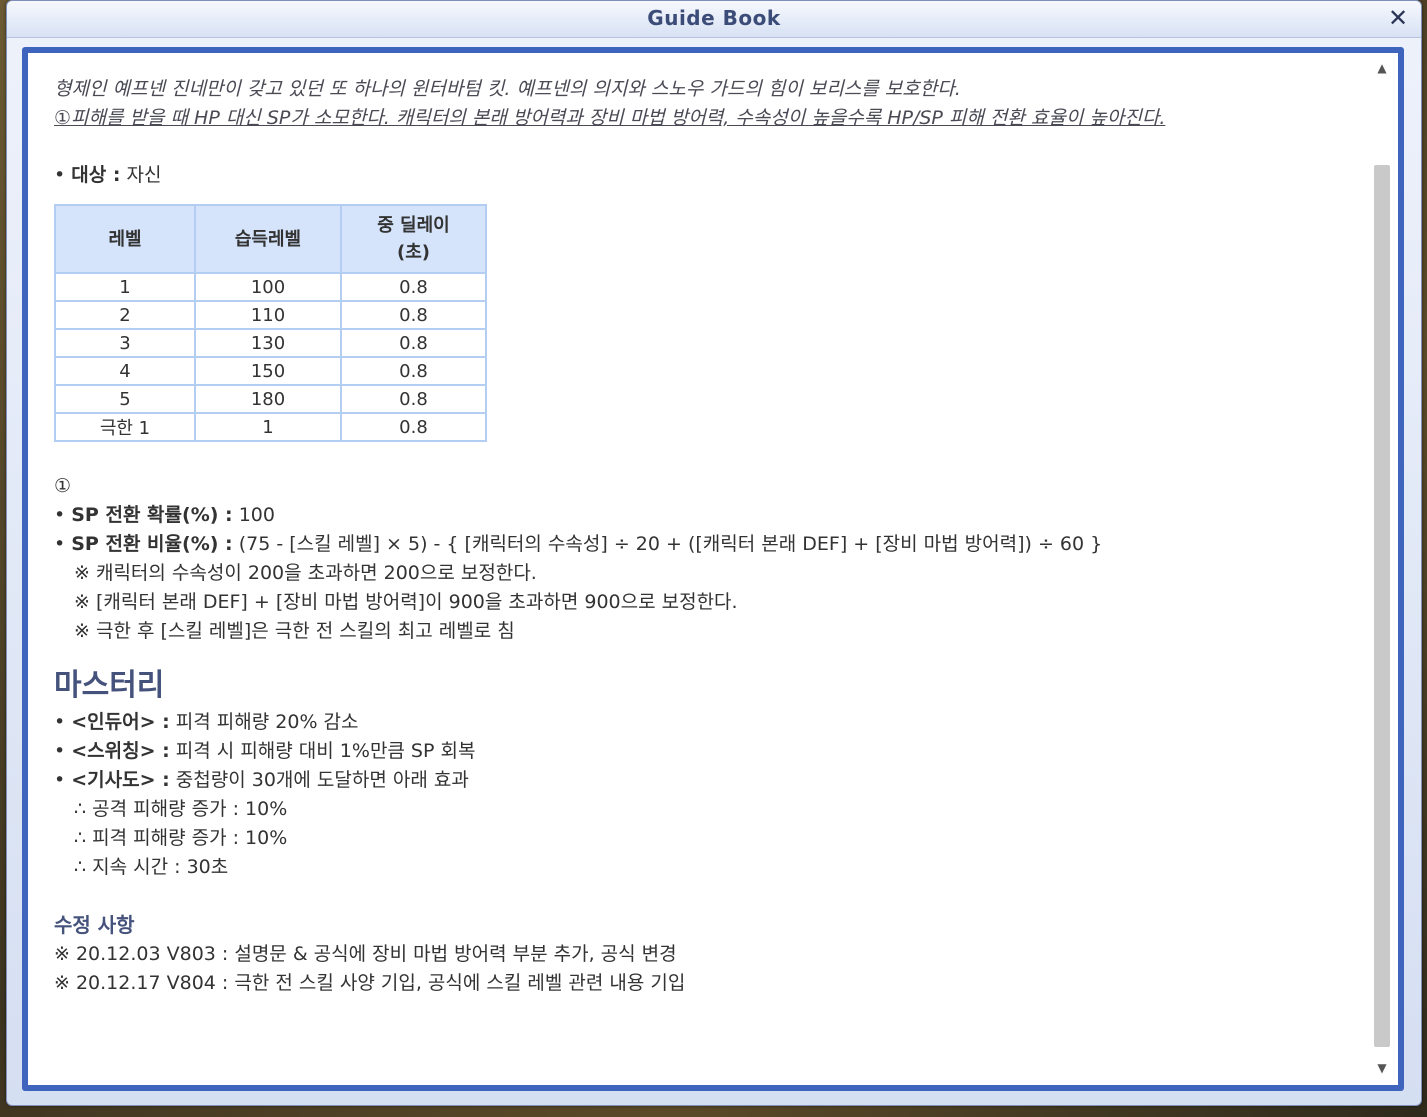 The width and height of the screenshot is (1427, 1117). I want to click on scroll-up-icon: ▲, so click(1382, 68).